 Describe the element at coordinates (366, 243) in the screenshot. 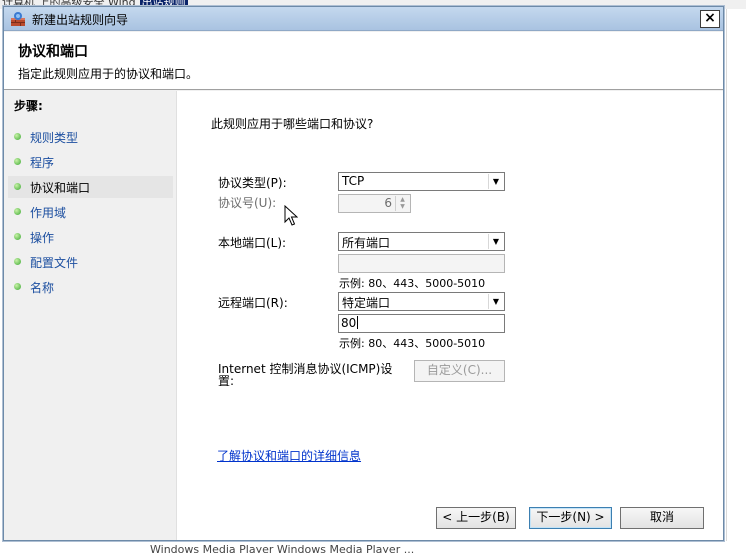

I see `local-port-value: 所有端口` at that location.